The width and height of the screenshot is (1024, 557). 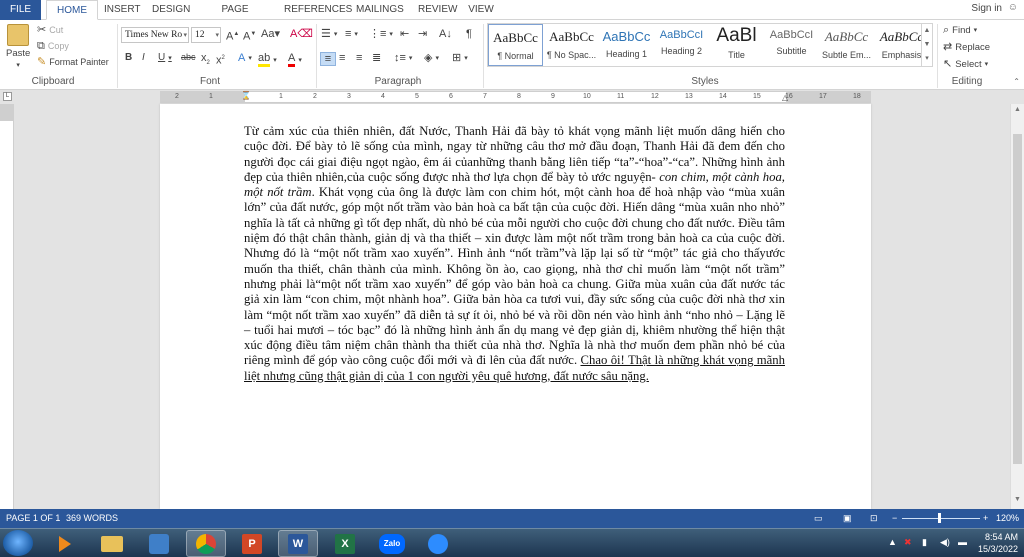 What do you see at coordinates (892, 542) in the screenshot?
I see `show-hidden-icons: ▲` at bounding box center [892, 542].